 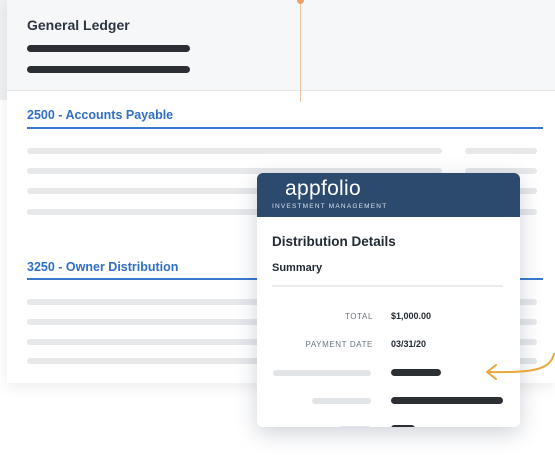 What do you see at coordinates (297, 268) in the screenshot?
I see `card-subtitle: Summary` at bounding box center [297, 268].